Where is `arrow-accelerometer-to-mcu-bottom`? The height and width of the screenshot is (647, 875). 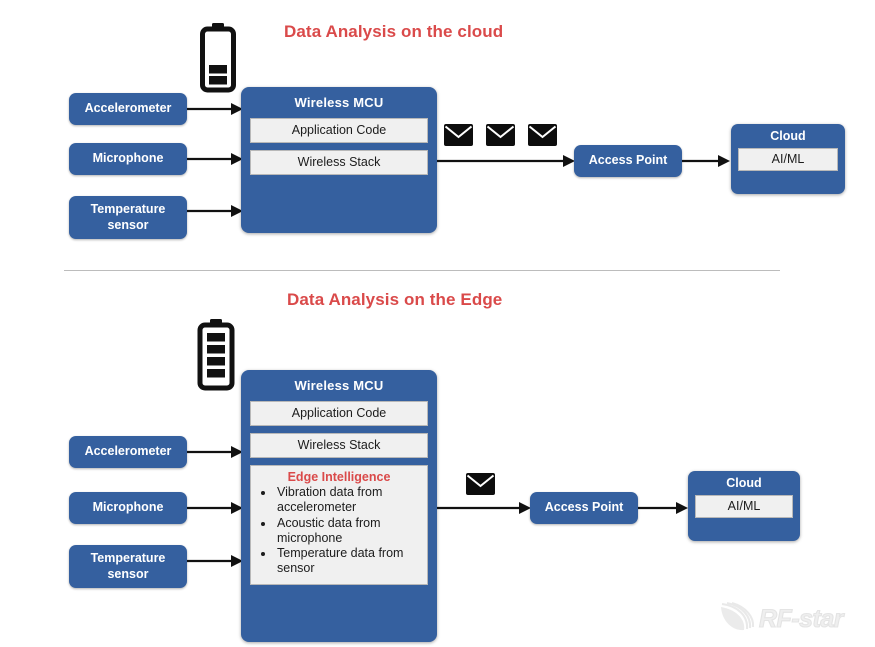 arrow-accelerometer-to-mcu-bottom is located at coordinates (215, 452).